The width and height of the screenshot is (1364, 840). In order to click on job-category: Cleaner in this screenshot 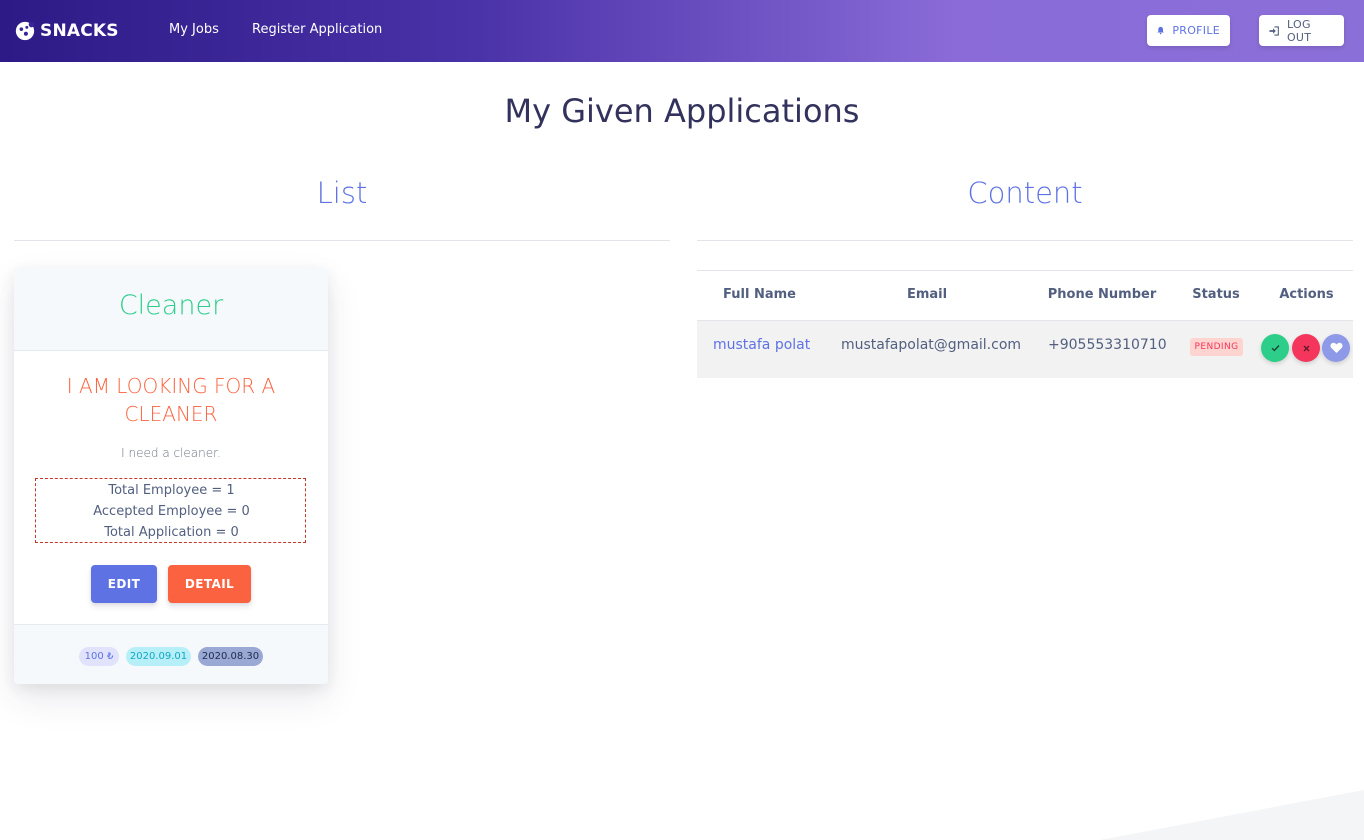, I will do `click(171, 305)`.